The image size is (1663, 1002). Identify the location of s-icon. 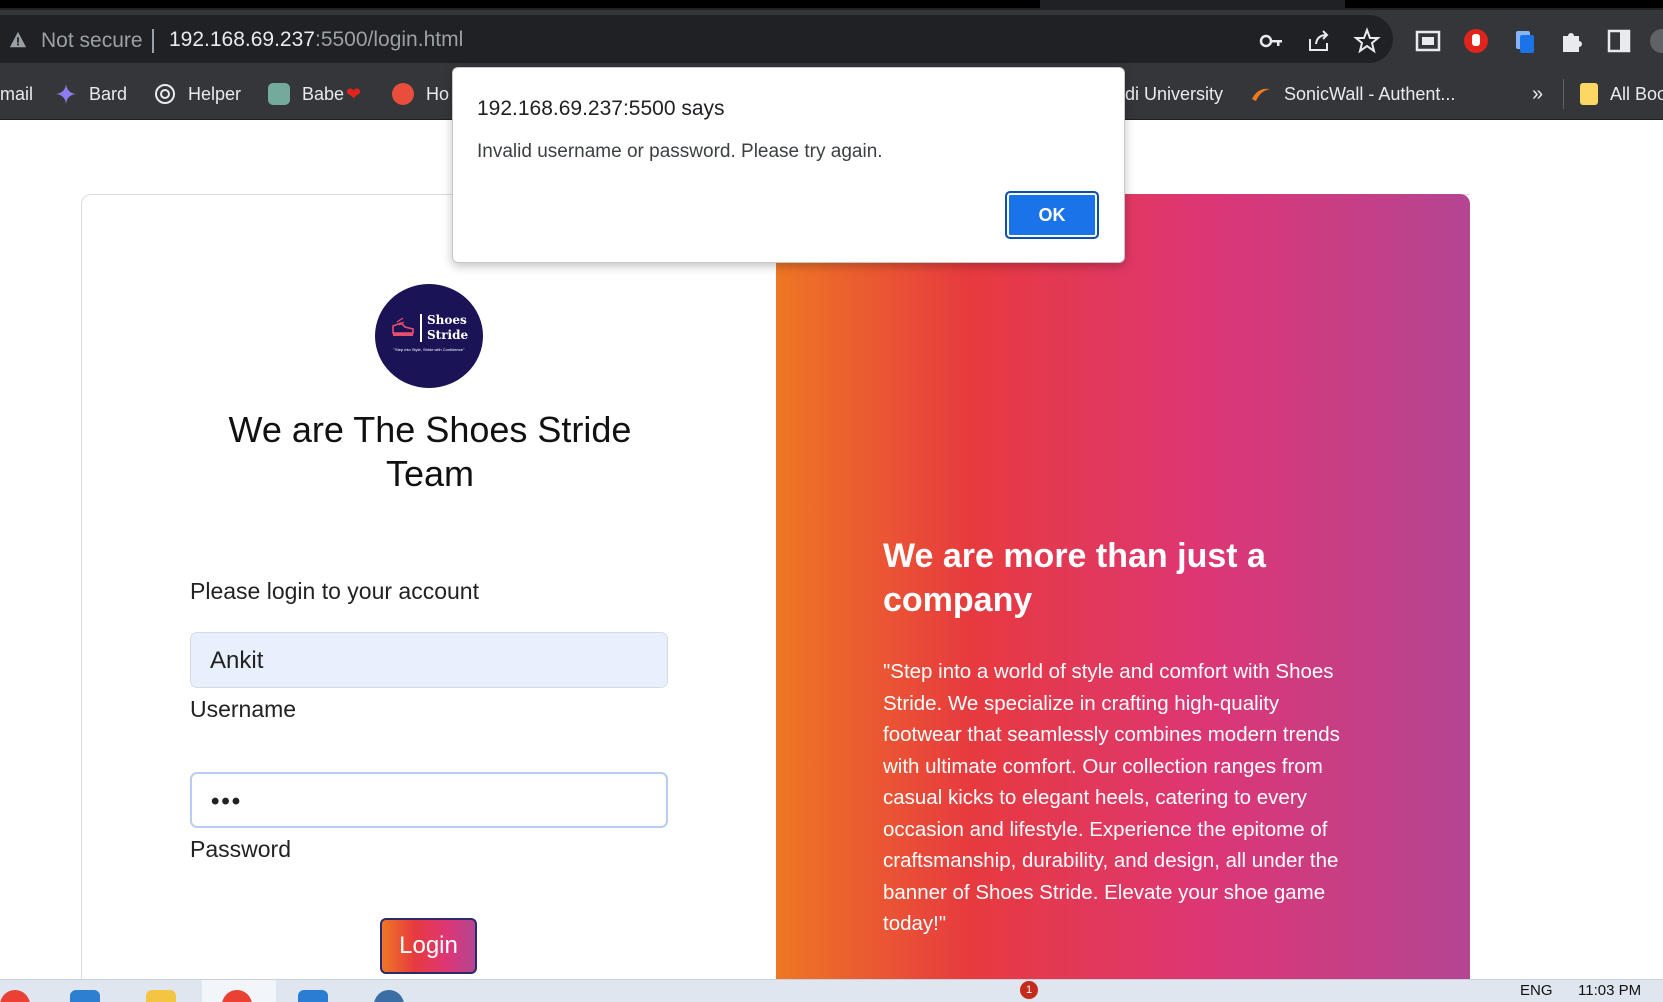
(403, 94).